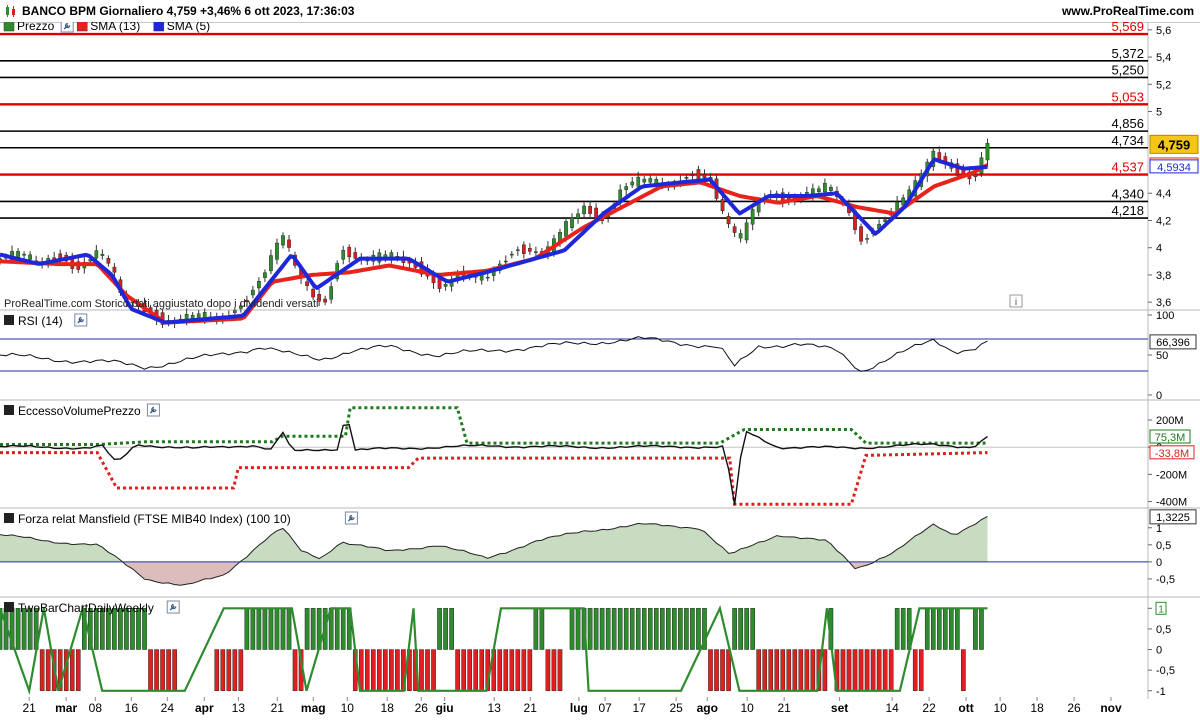 Image resolution: width=1200 pixels, height=720 pixels. I want to click on twobar-y-tick-label: -0,5, so click(1165, 671).